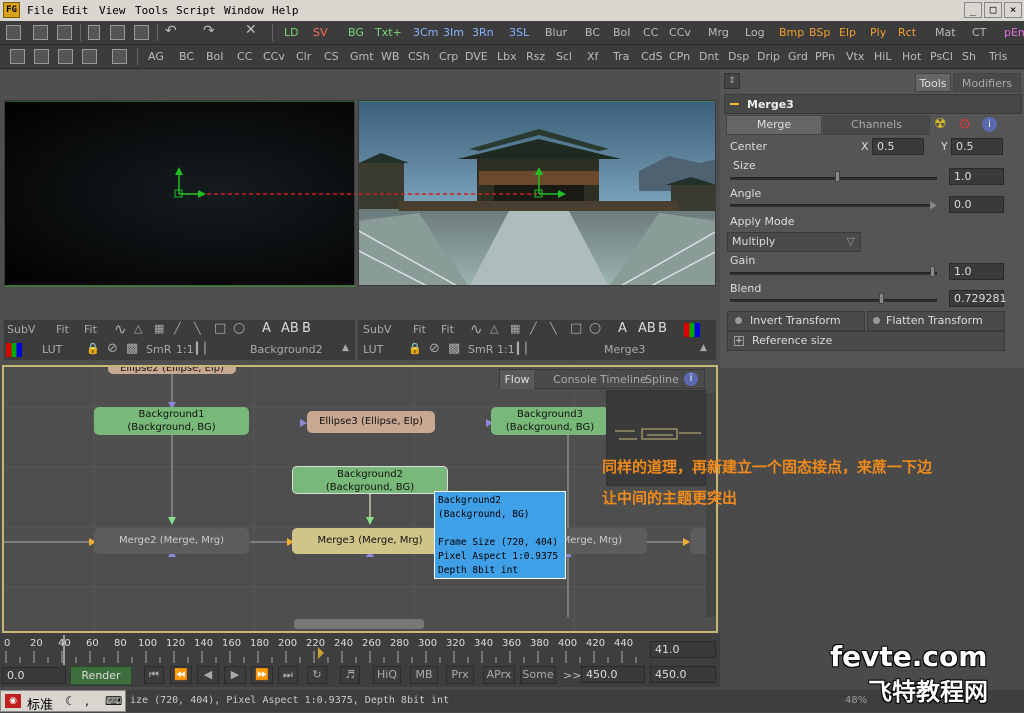 The image size is (1024, 713). I want to click on fit-button: Fit, so click(62, 329).